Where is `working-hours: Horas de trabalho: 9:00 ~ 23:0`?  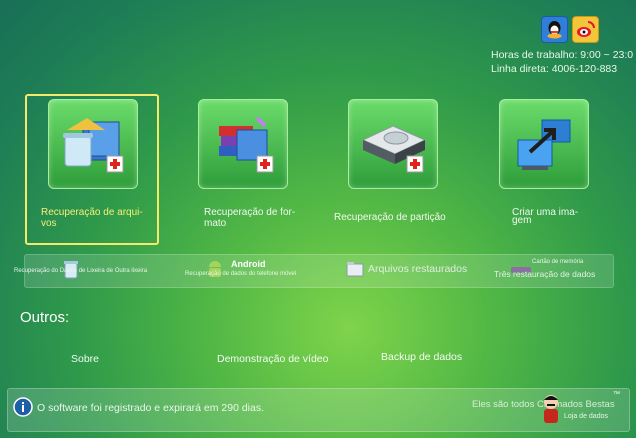
working-hours: Horas de trabalho: 9:00 ~ 23:0 is located at coordinates (562, 55).